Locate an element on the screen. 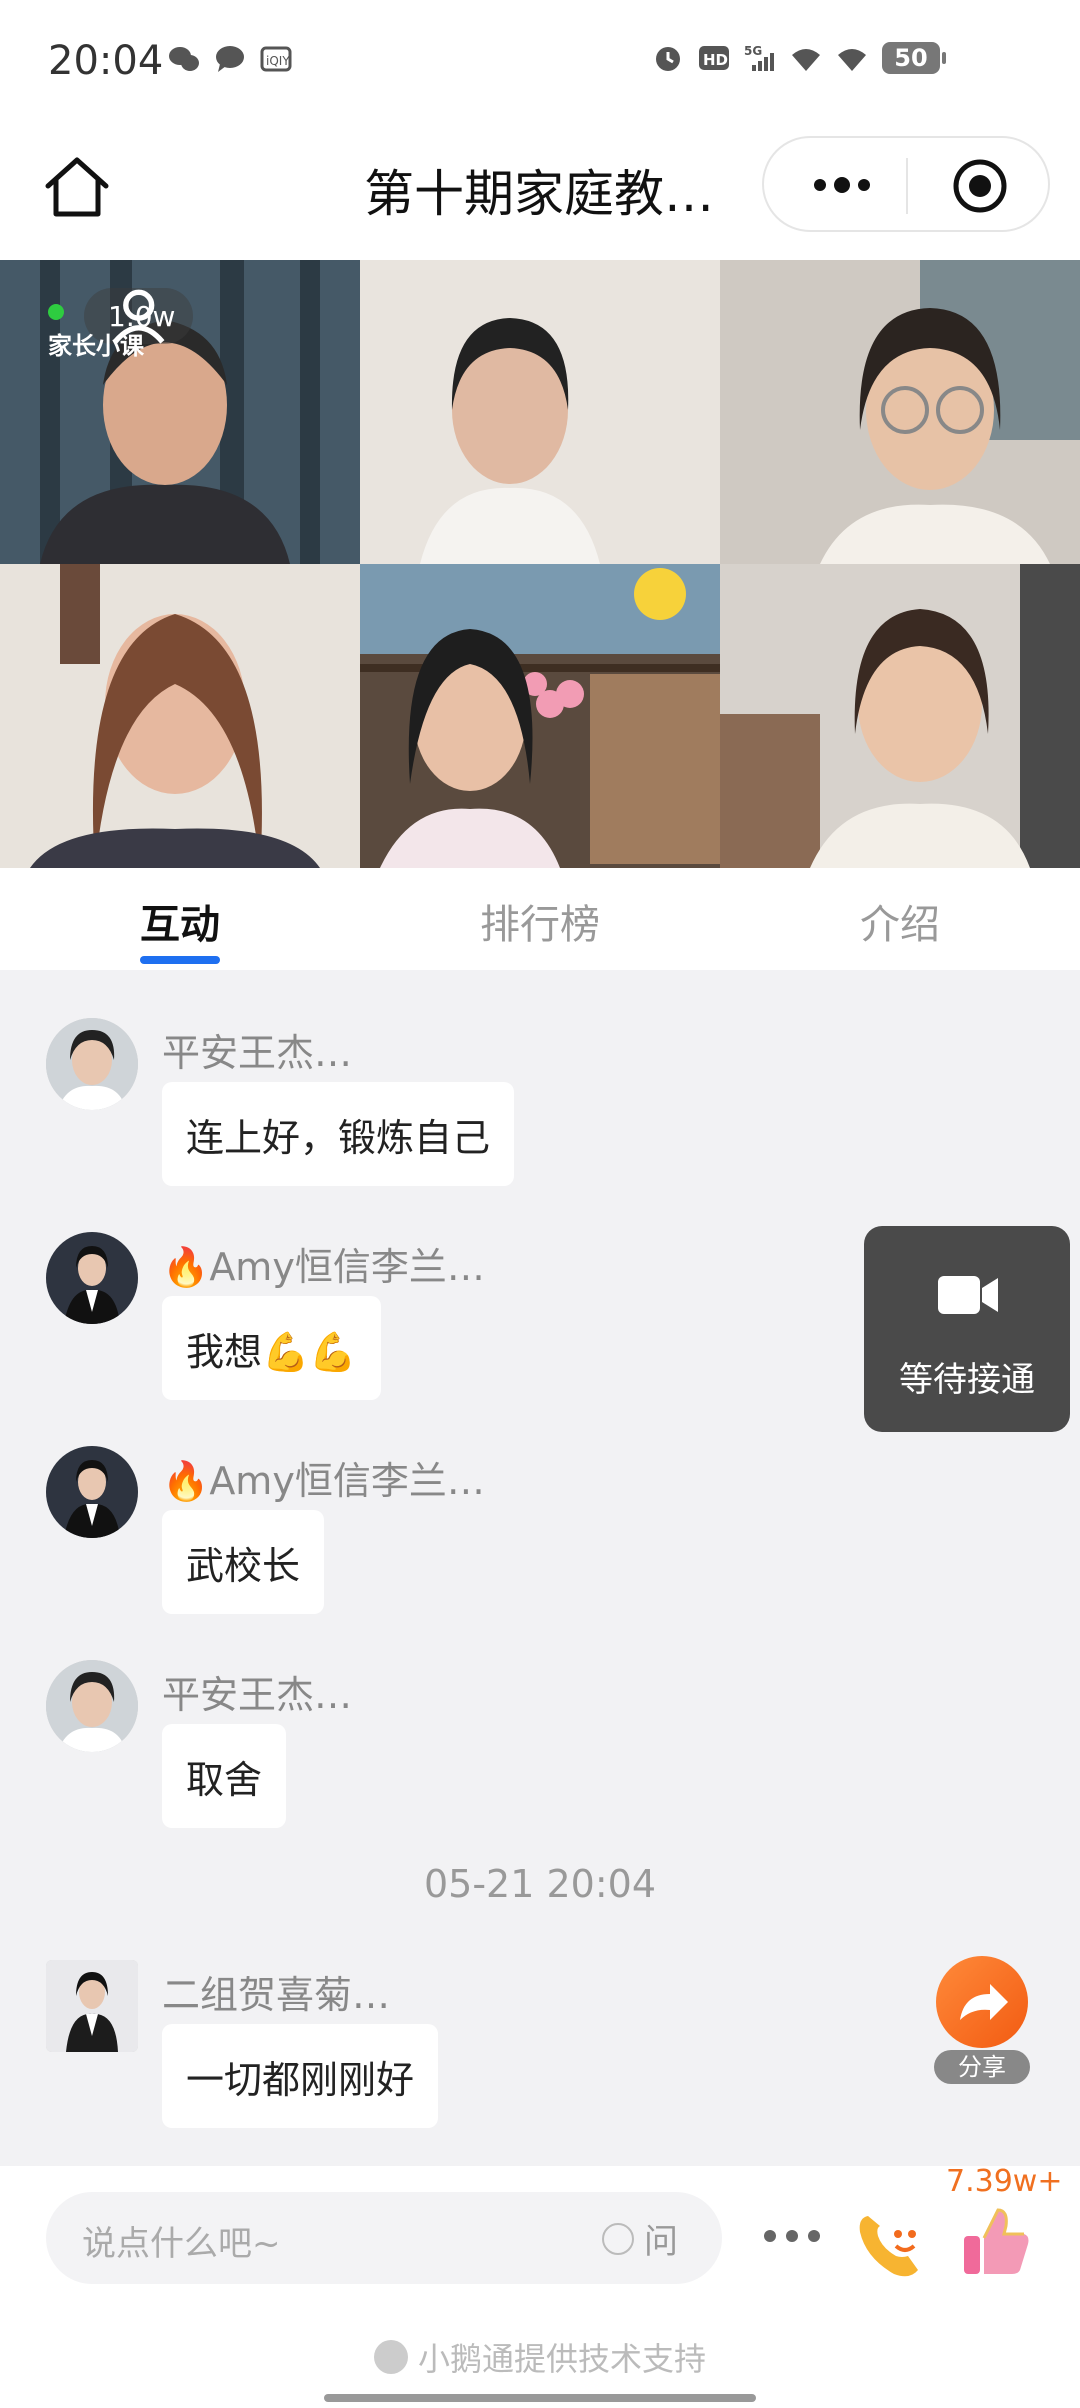 The image size is (1080, 2408). svg-text: iQIY is located at coordinates (278, 61).